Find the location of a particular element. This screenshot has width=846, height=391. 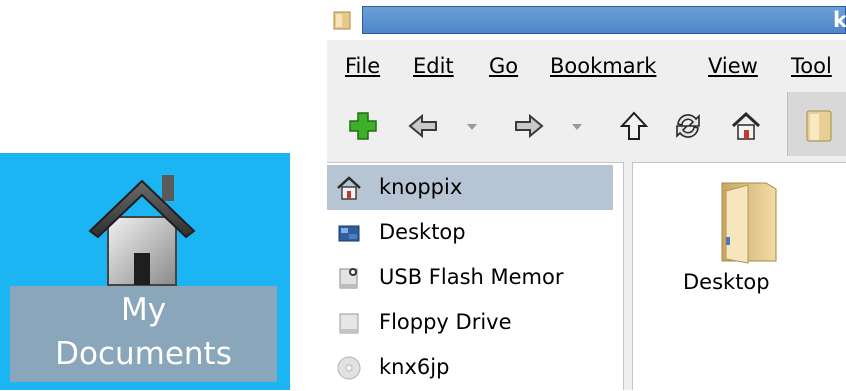

file-view: Desktop is located at coordinates (739, 276).